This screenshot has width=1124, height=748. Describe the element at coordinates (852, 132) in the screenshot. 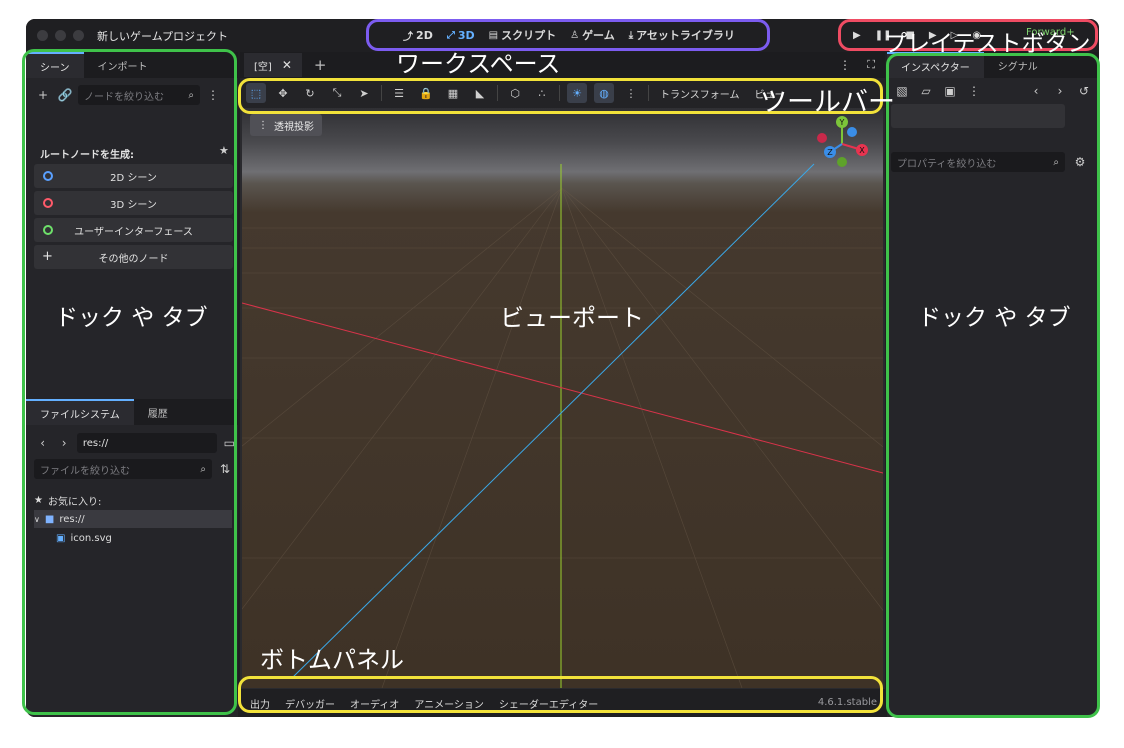

I see `gizmo-neg-z-handle` at that location.